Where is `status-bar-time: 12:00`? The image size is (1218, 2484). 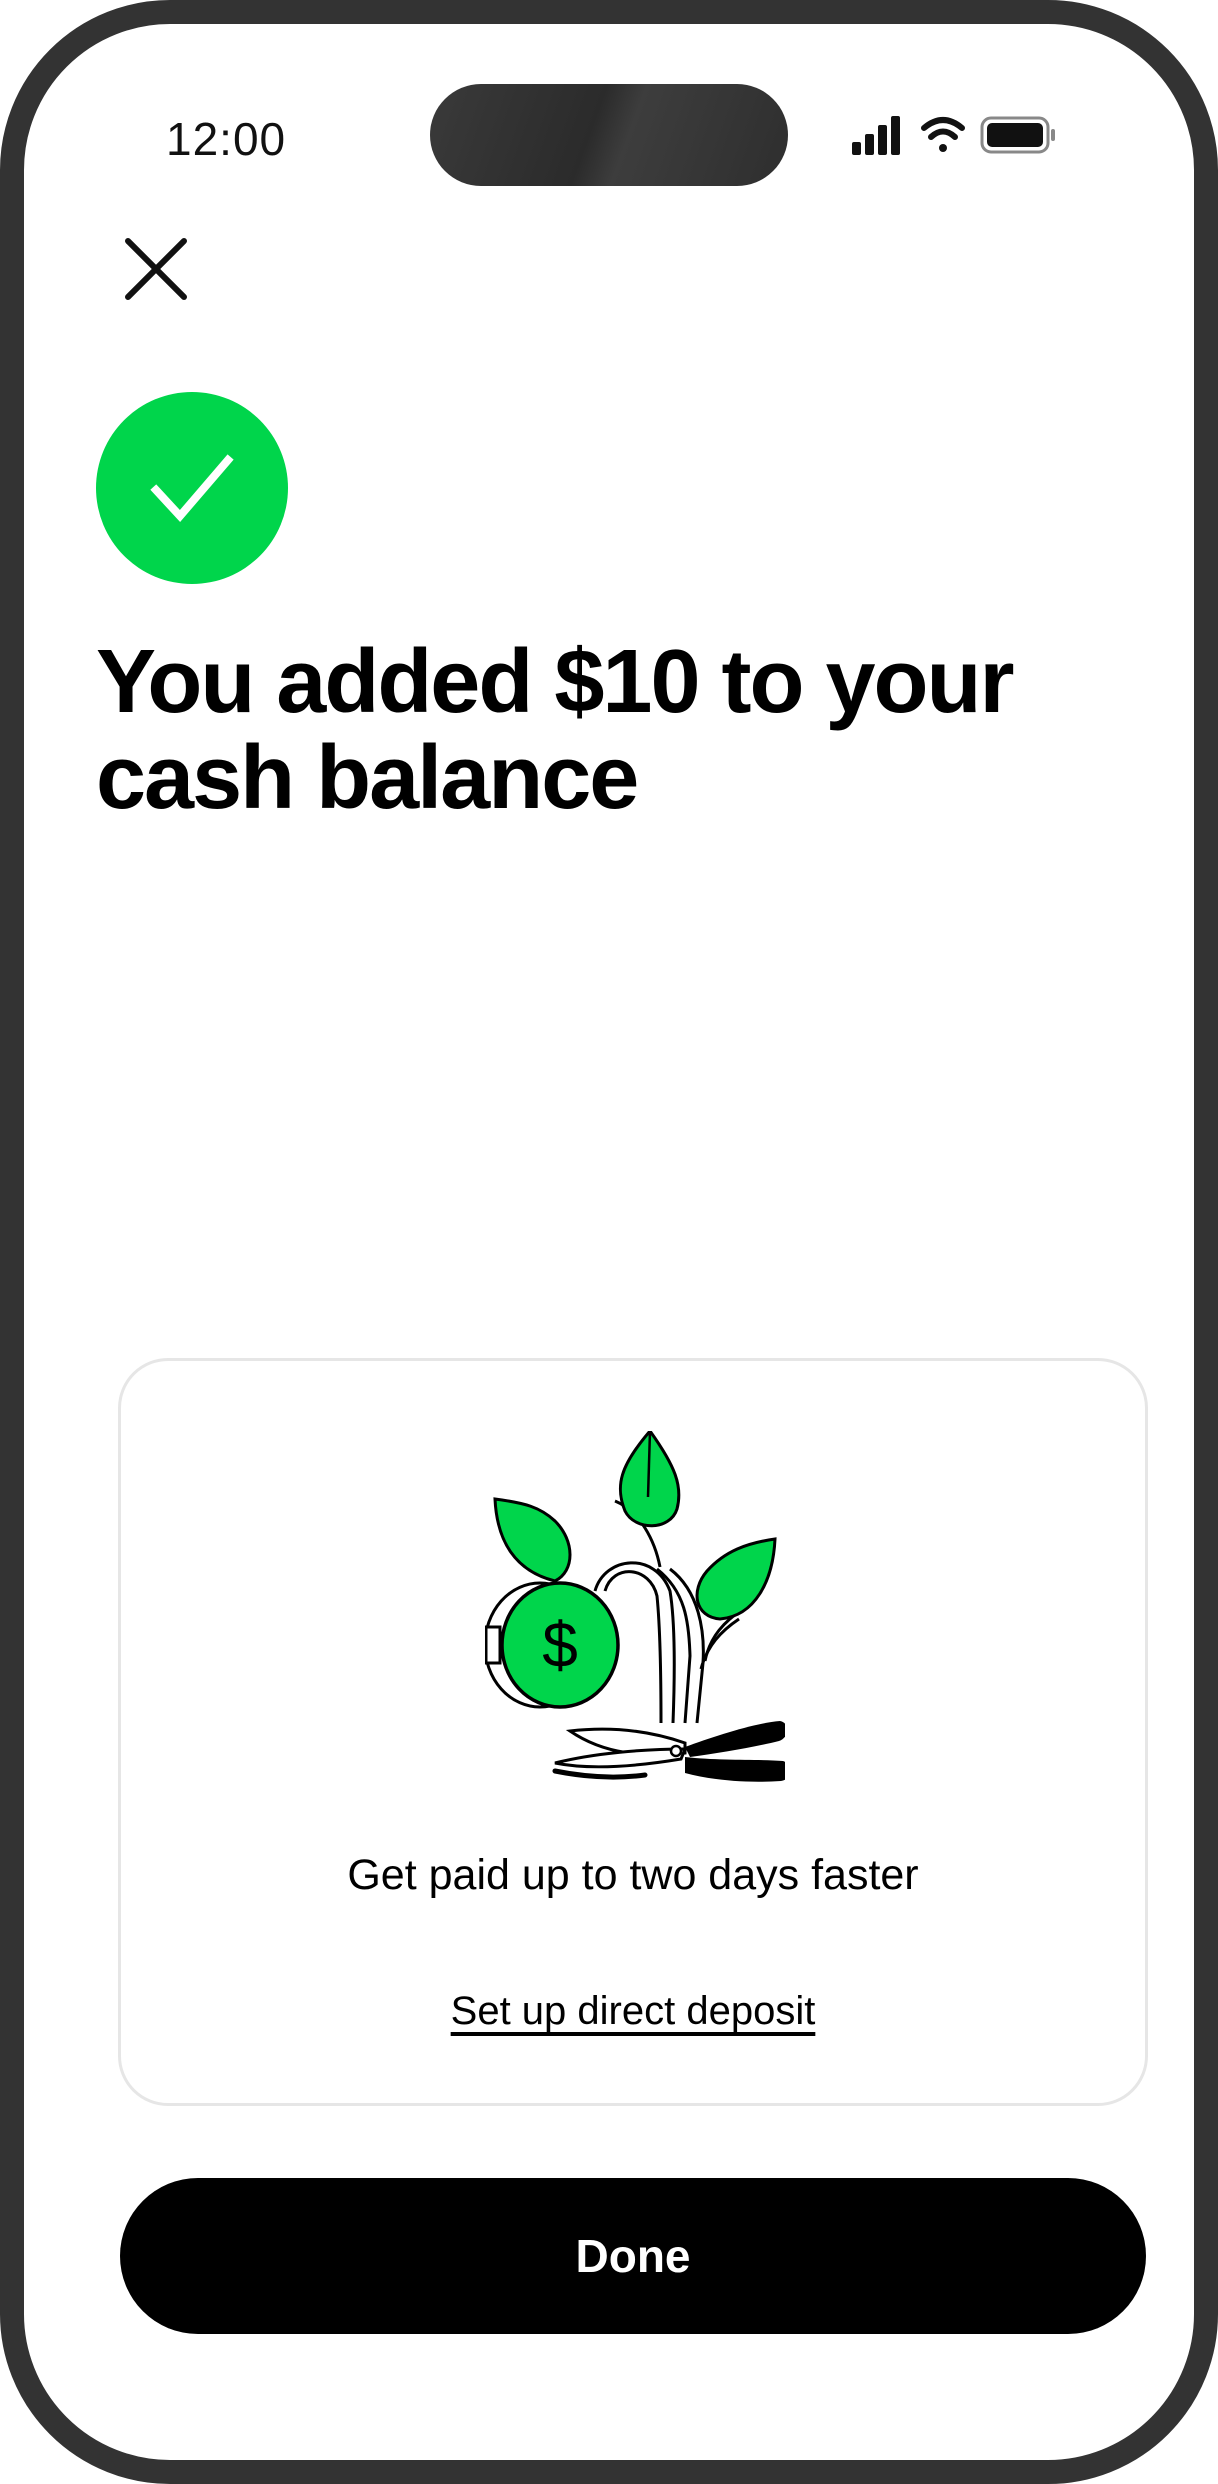
status-bar-time: 12:00 is located at coordinates (226, 139).